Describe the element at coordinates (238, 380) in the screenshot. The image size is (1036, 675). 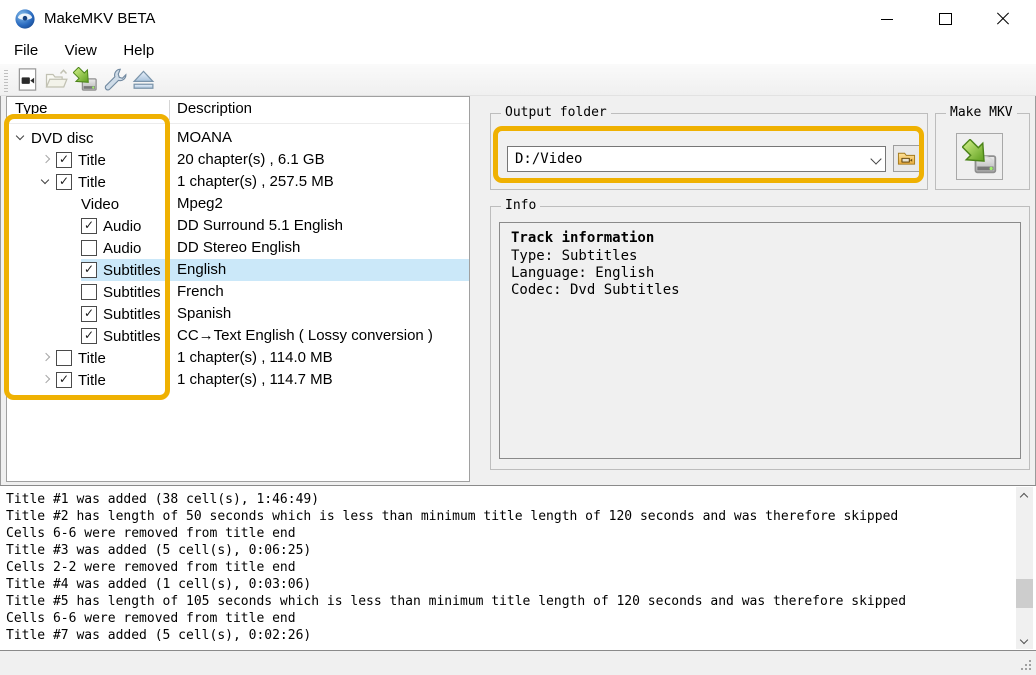
I see `tree-row: ✓ Title 1 chapter(s) , 114.7 MB` at that location.